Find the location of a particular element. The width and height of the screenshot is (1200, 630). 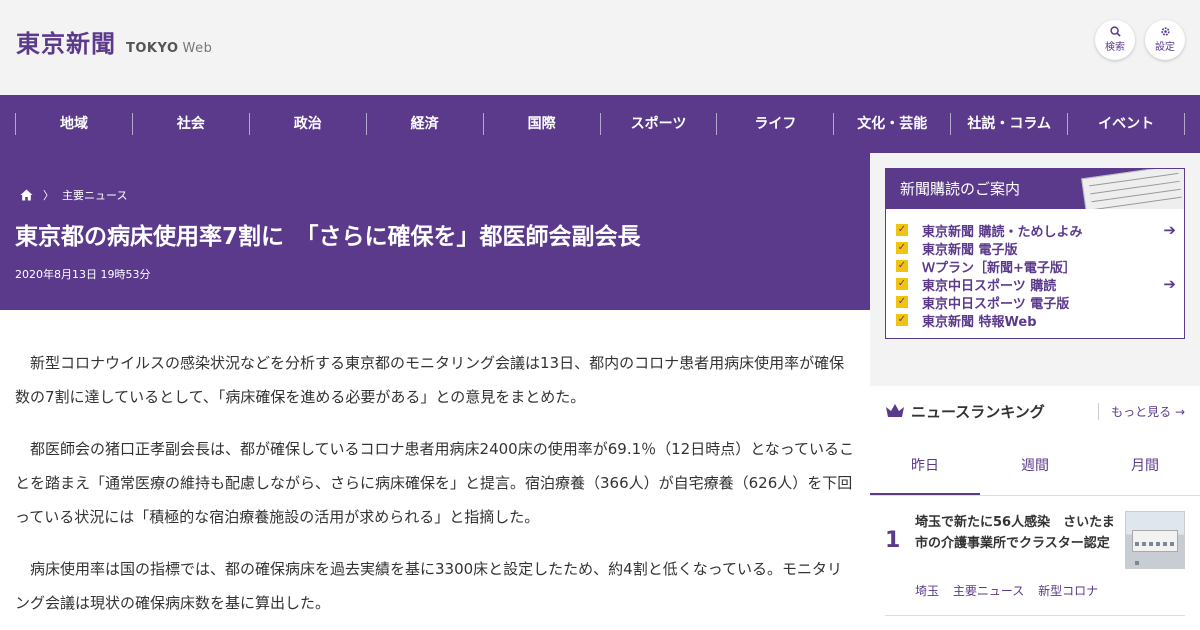

subscription-item: ✓ 東京新聞 購読・ためしよみ ➔ is located at coordinates (1036, 230).